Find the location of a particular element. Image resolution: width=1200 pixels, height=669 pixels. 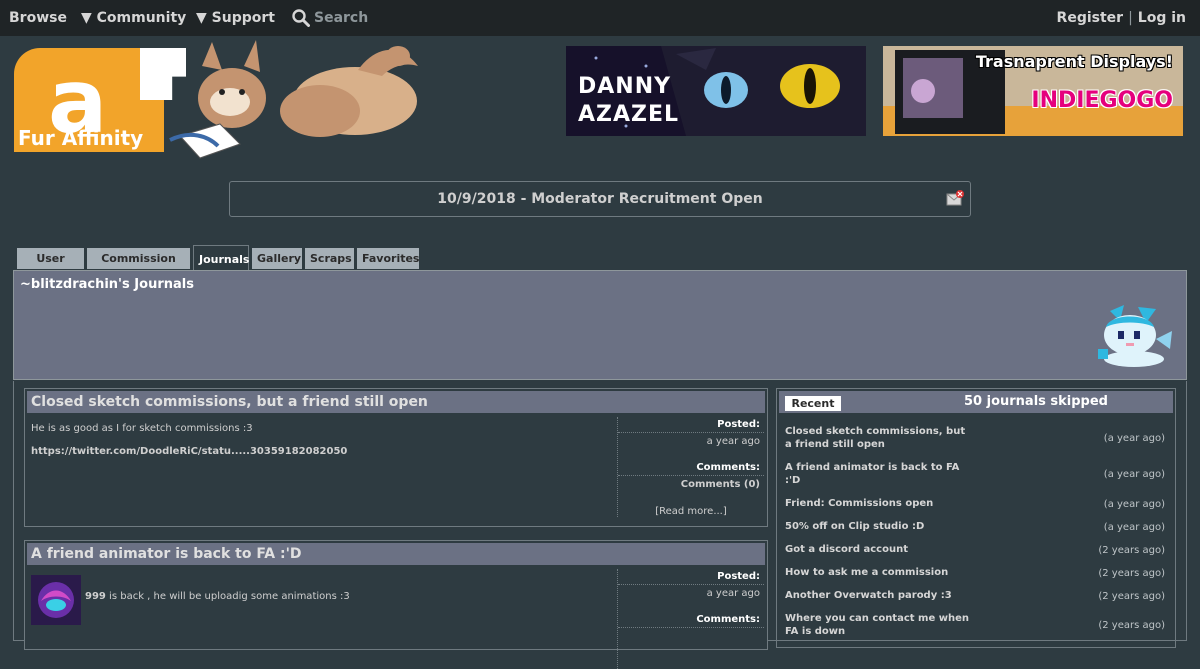

site-notice-banner: 10/9/2018 - Moderator Recruitment Open is located at coordinates (600, 199).